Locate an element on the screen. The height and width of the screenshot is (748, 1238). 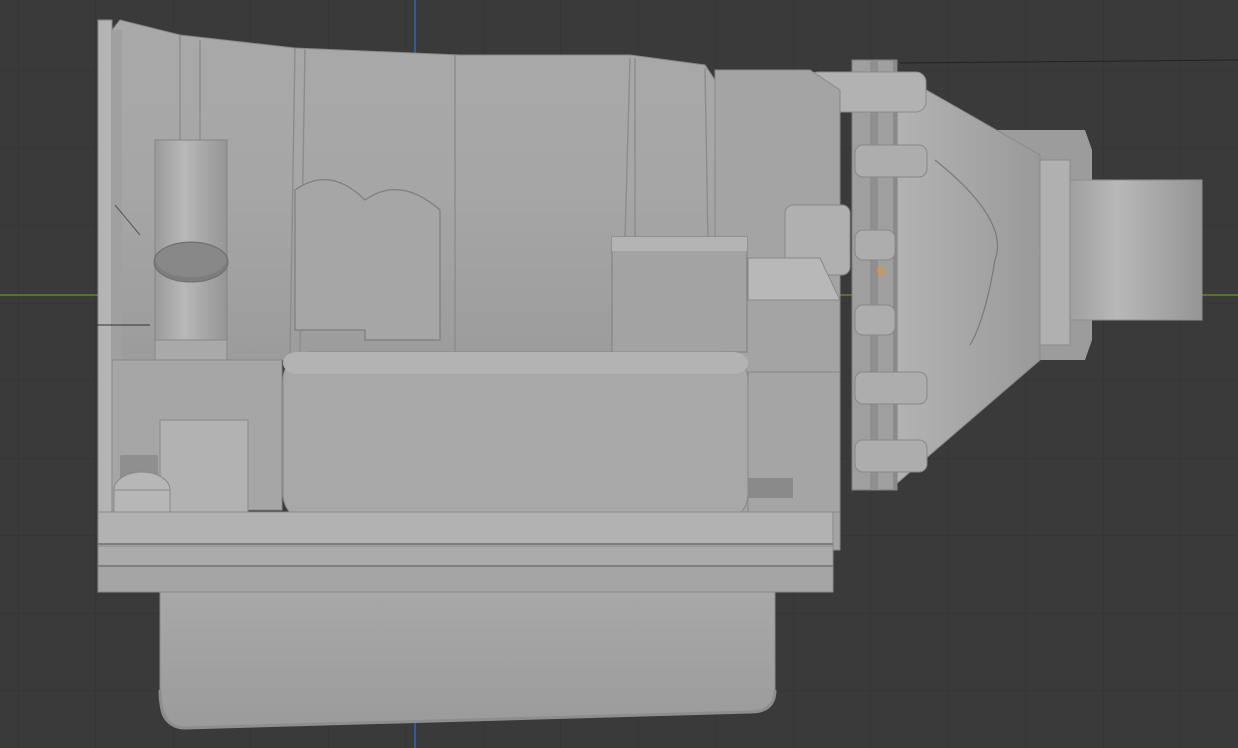
bell-housing-lip is located at coordinates (105, 305).